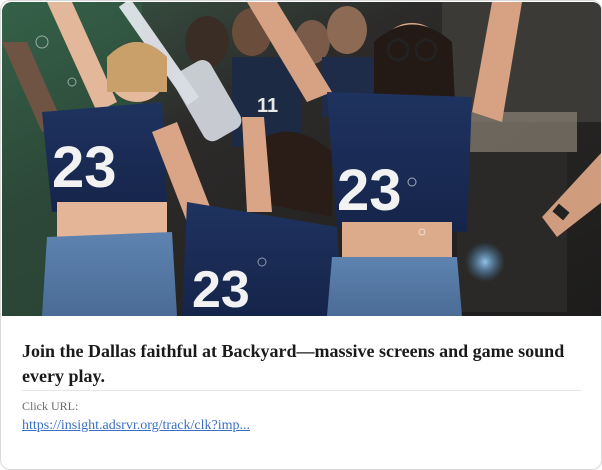 The height and width of the screenshot is (470, 602). Describe the element at coordinates (50, 406) in the screenshot. I see `click-url-label: Click URL:` at that location.